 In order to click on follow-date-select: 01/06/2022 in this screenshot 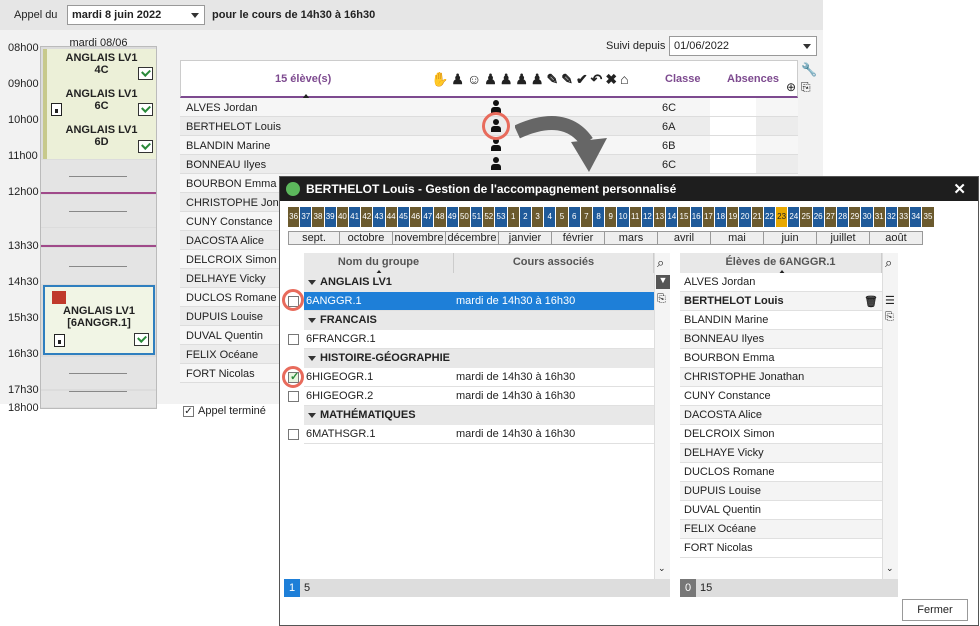, I will do `click(743, 46)`.